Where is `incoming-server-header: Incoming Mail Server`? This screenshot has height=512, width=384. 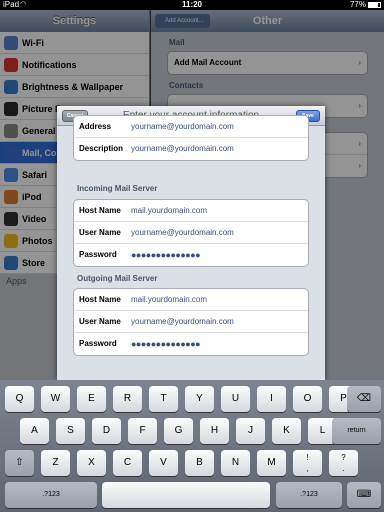 incoming-server-header: Incoming Mail Server is located at coordinates (117, 188).